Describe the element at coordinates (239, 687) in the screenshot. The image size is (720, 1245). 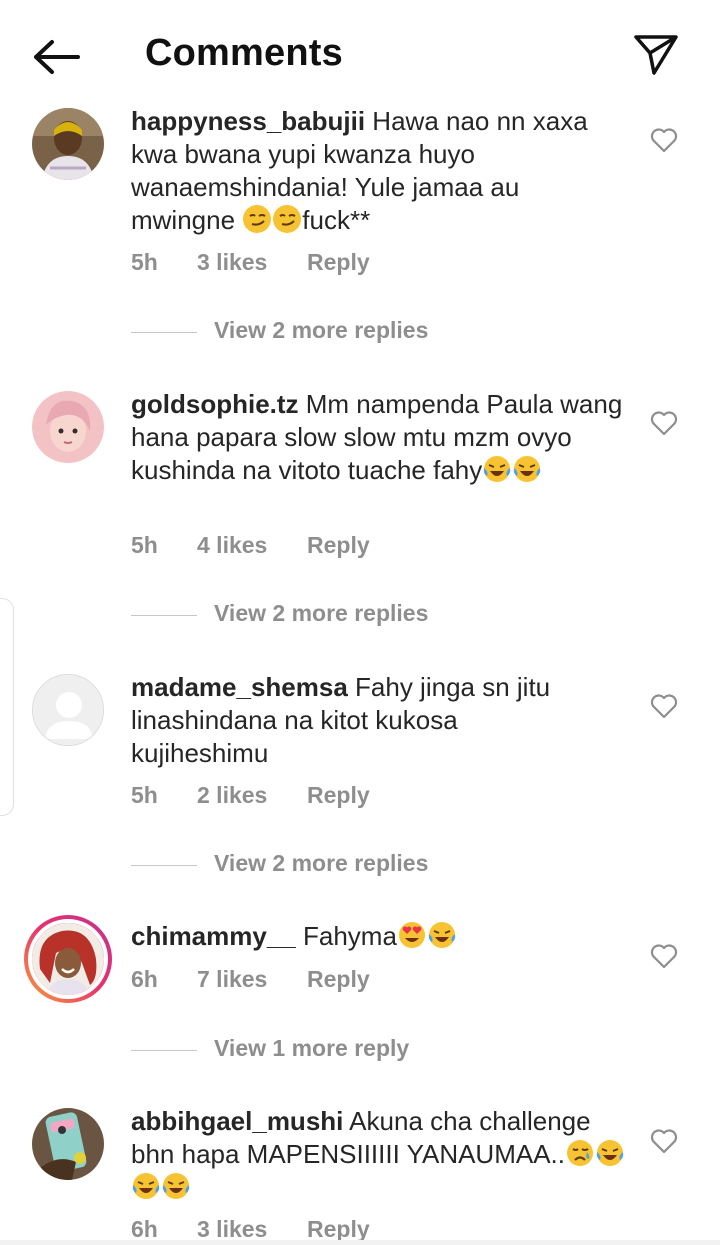
I see `comment-username: madame_shemsa` at that location.